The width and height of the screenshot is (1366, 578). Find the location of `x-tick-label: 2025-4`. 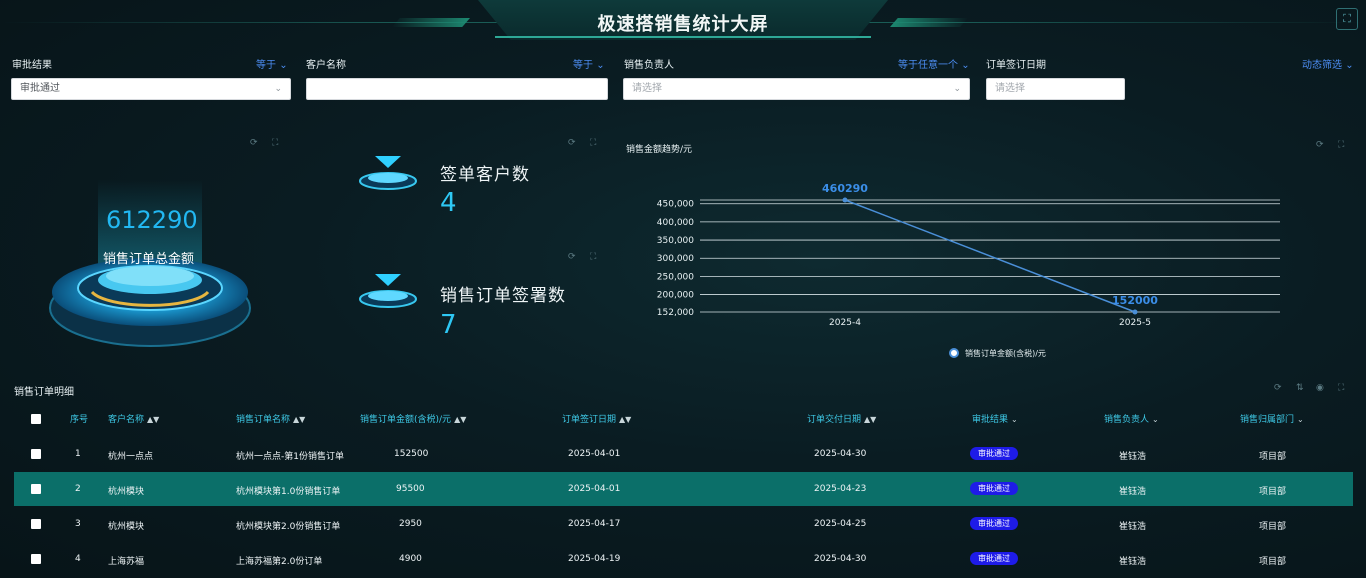

x-tick-label: 2025-4 is located at coordinates (845, 323).